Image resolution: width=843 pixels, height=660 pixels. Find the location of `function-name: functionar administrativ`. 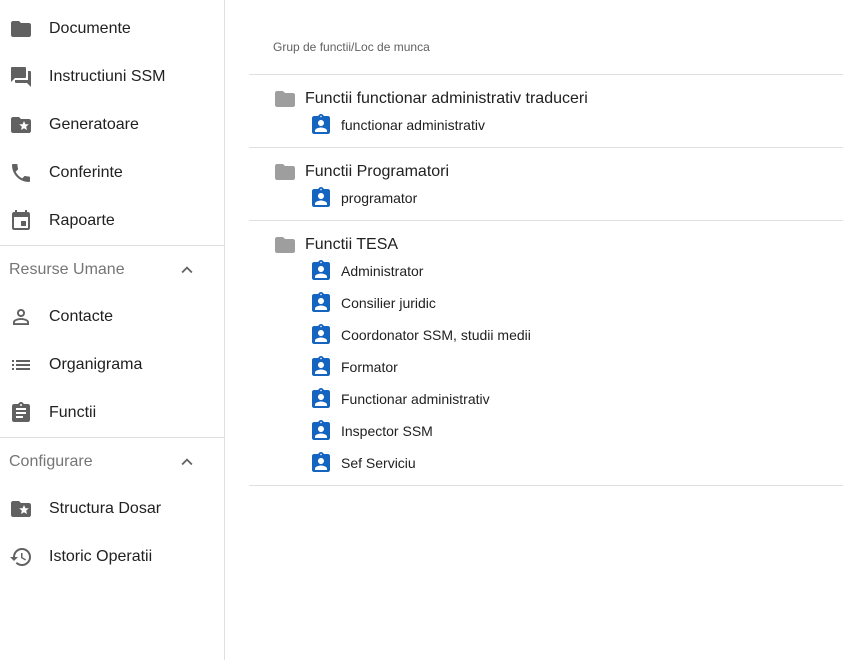

function-name: functionar administrativ is located at coordinates (413, 125).